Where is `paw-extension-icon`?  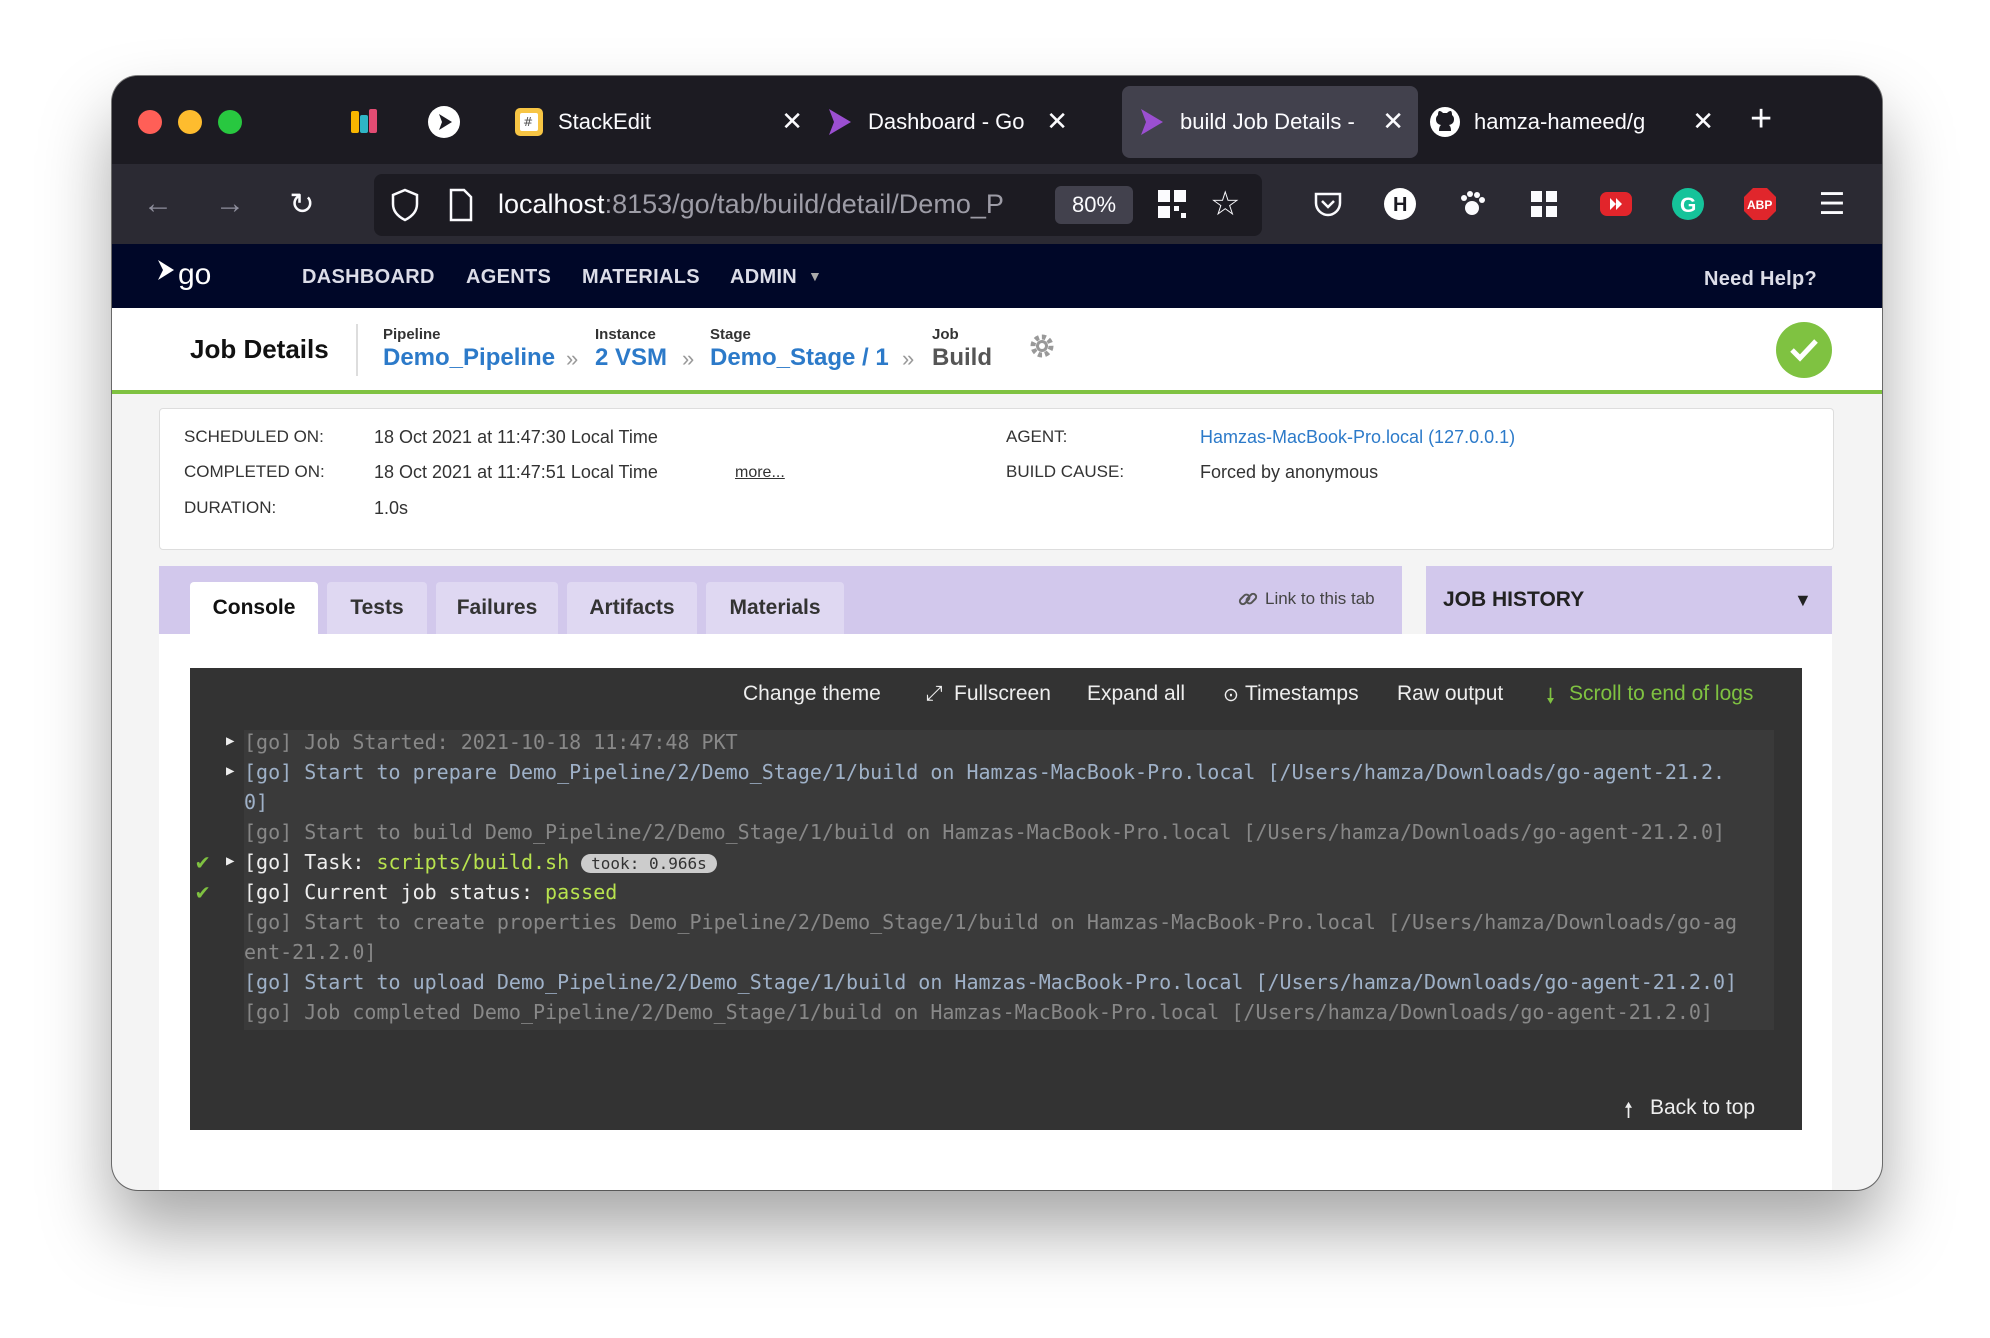 paw-extension-icon is located at coordinates (1472, 204).